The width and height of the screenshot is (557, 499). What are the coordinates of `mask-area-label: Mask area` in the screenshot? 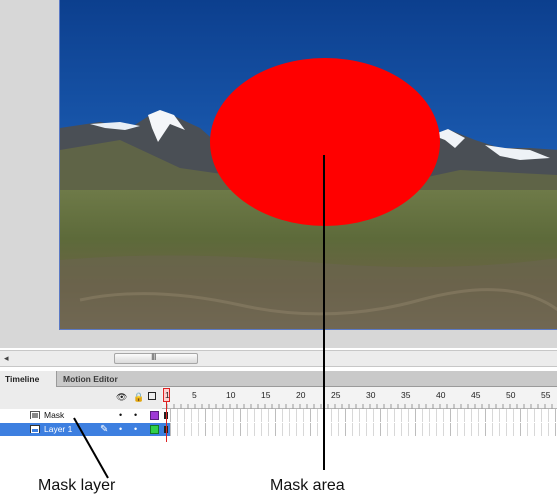 It's located at (307, 485).